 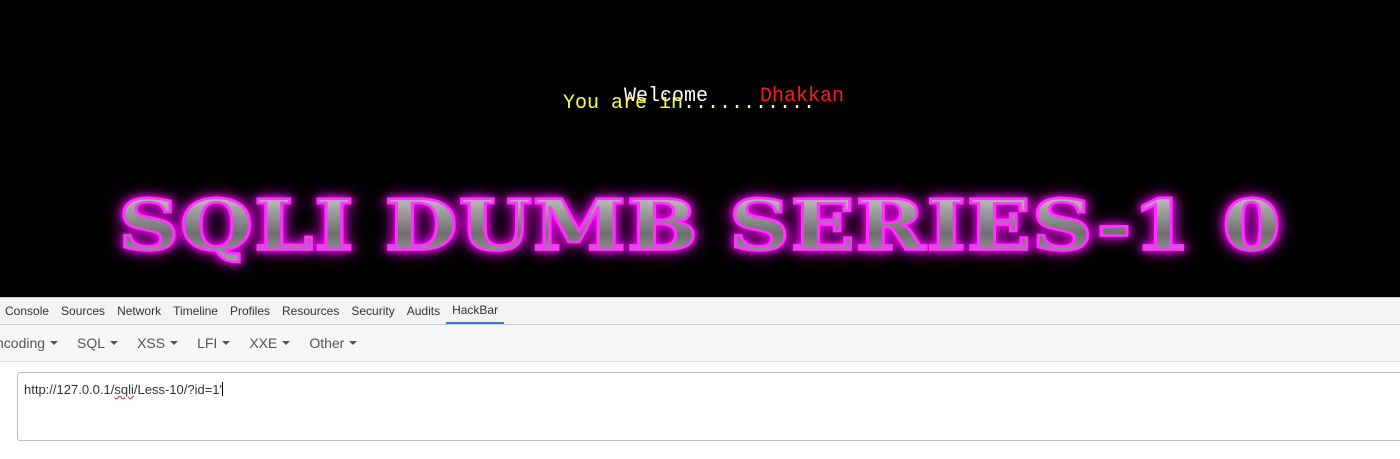 I want to click on menu-xss: XSS, so click(x=158, y=343).